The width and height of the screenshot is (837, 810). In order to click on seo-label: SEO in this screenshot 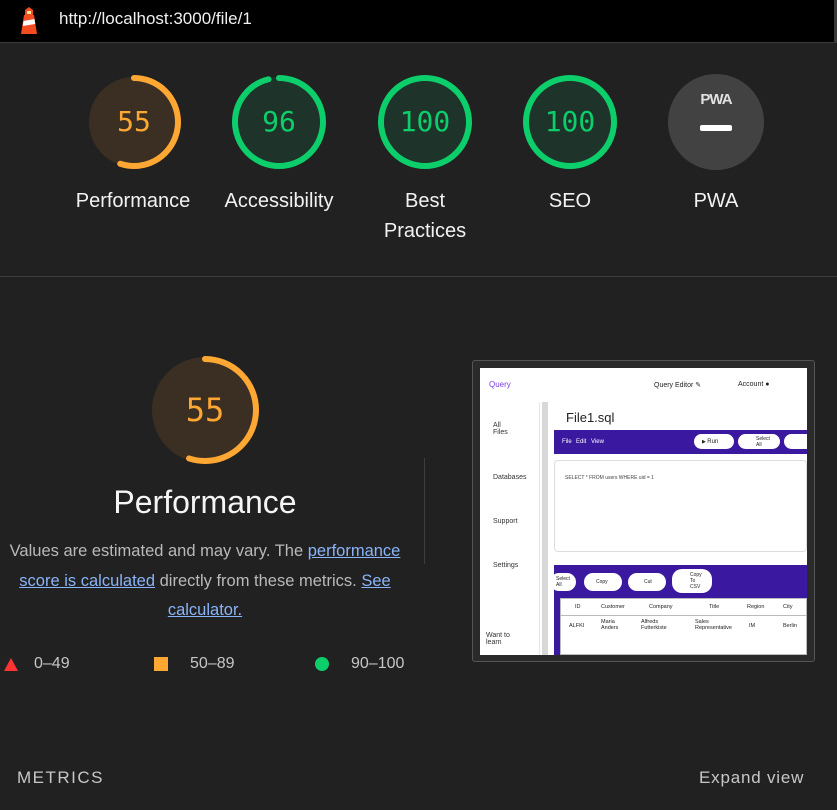, I will do `click(570, 201)`.